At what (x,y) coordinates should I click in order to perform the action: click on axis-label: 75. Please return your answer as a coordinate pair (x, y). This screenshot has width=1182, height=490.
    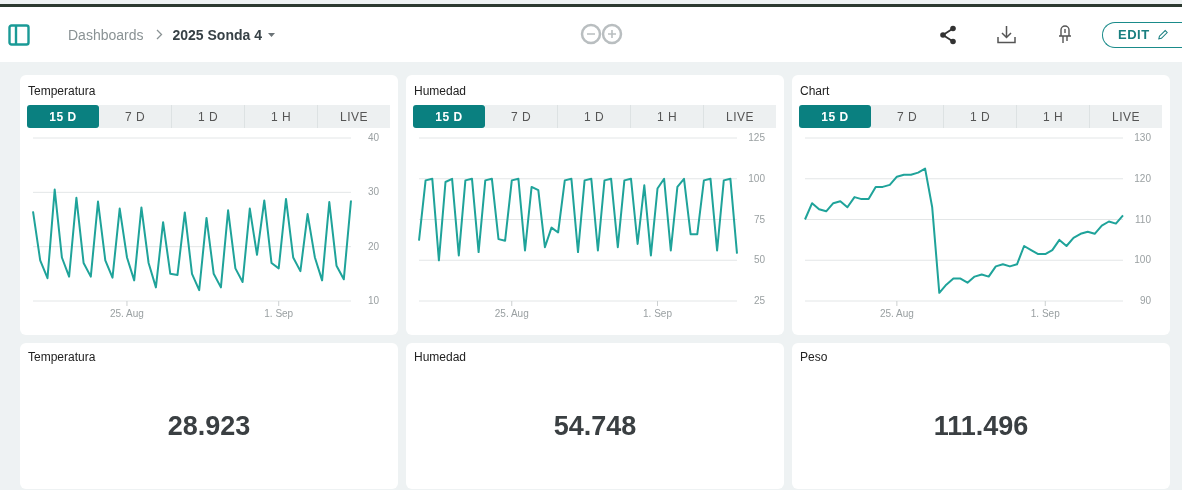
    Looking at the image, I should click on (759, 219).